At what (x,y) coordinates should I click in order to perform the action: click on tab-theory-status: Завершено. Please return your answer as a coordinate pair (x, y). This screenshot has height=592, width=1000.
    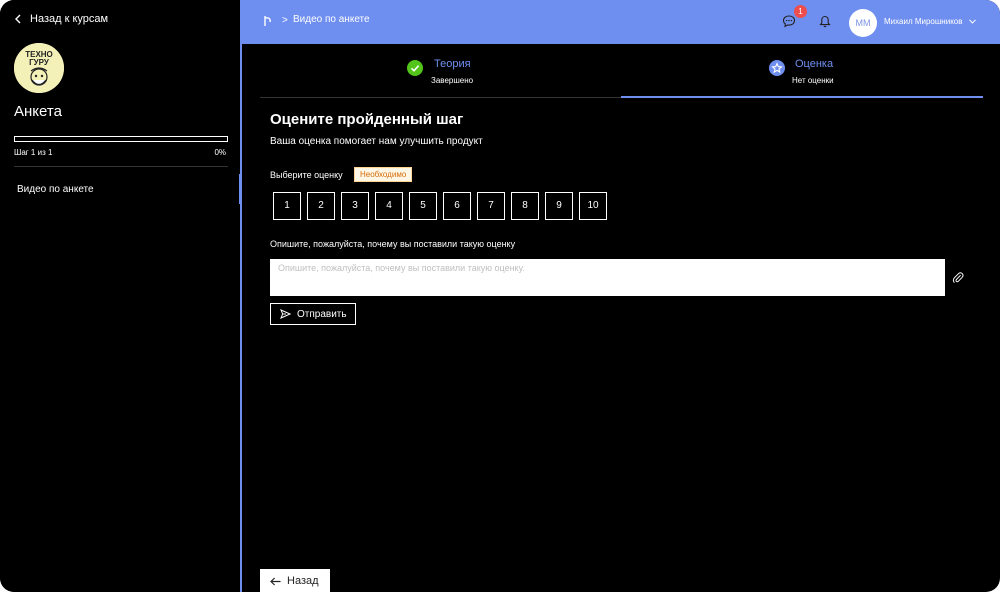
    Looking at the image, I should click on (452, 80).